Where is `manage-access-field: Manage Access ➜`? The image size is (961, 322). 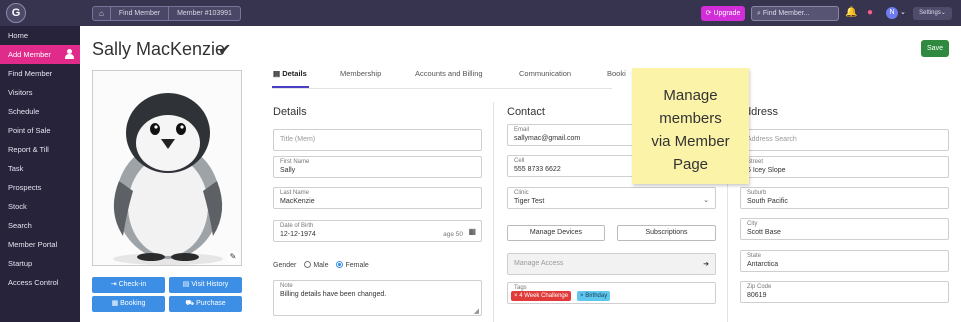 manage-access-field: Manage Access ➜ is located at coordinates (611, 264).